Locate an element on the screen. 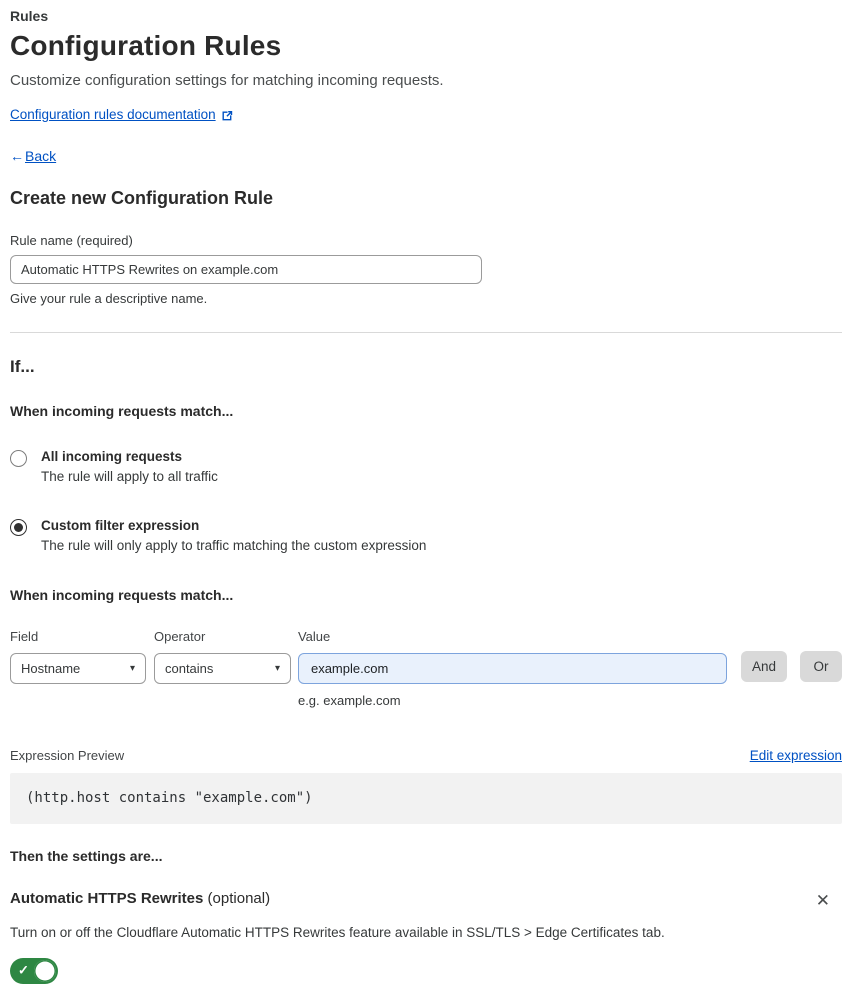 This screenshot has height=989, width=852. setting-title: Automatic HTTPS Rewrites (optional) is located at coordinates (140, 898).